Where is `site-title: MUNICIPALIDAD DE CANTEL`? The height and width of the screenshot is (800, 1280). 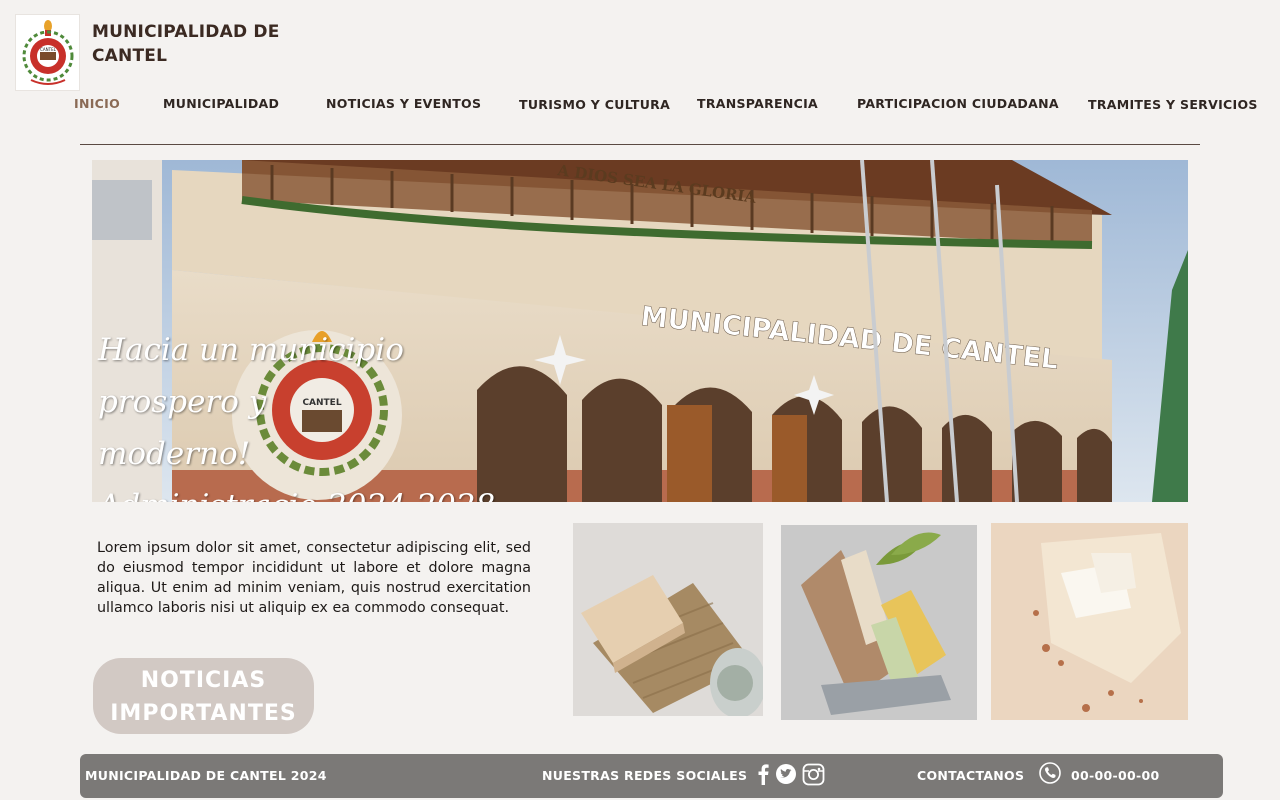
site-title: MUNICIPALIDAD DE CANTEL is located at coordinates (186, 44).